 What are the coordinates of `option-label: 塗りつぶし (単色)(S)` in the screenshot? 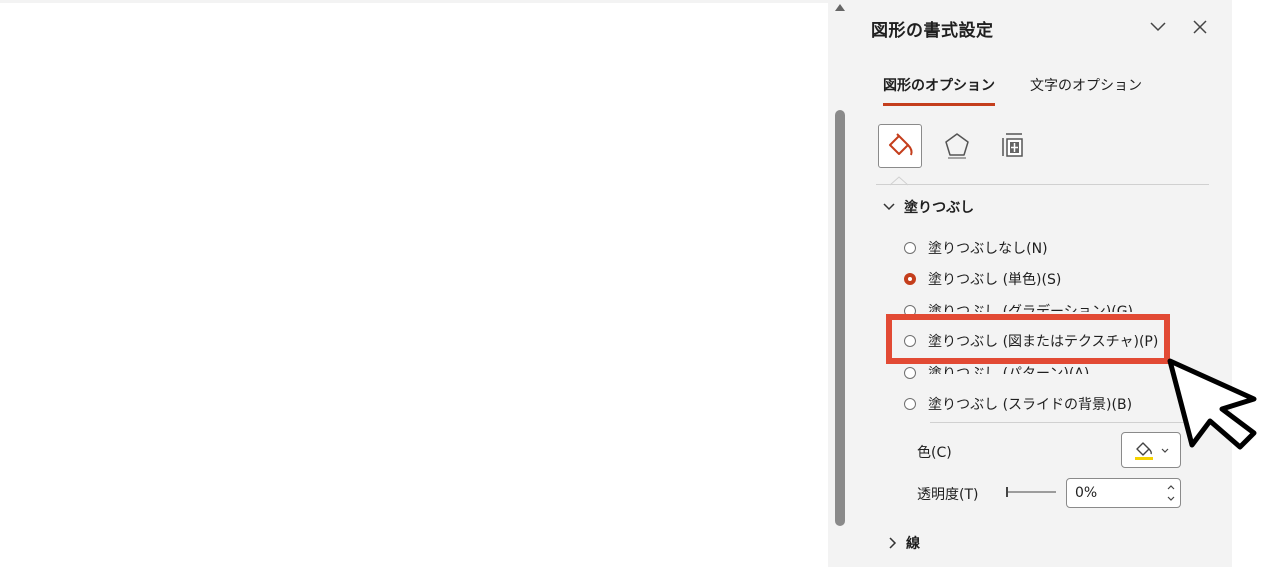 It's located at (995, 280).